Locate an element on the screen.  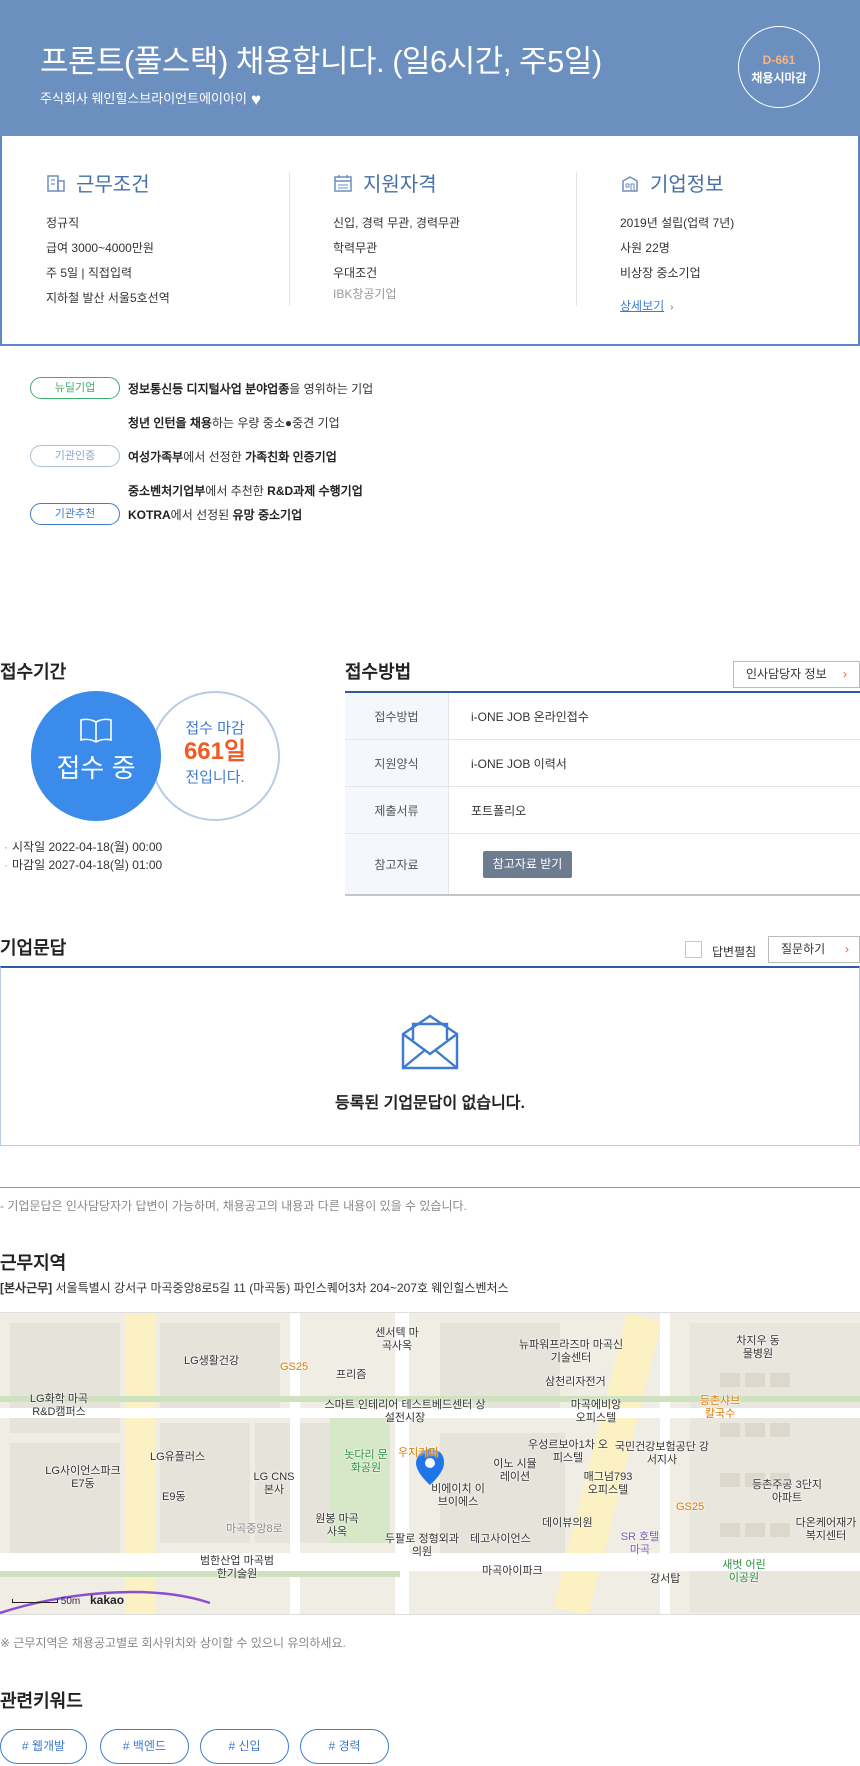
company-name: 주식회사 웨인힐스브라이언트에이아이 ♥ is located at coordinates (150, 99).